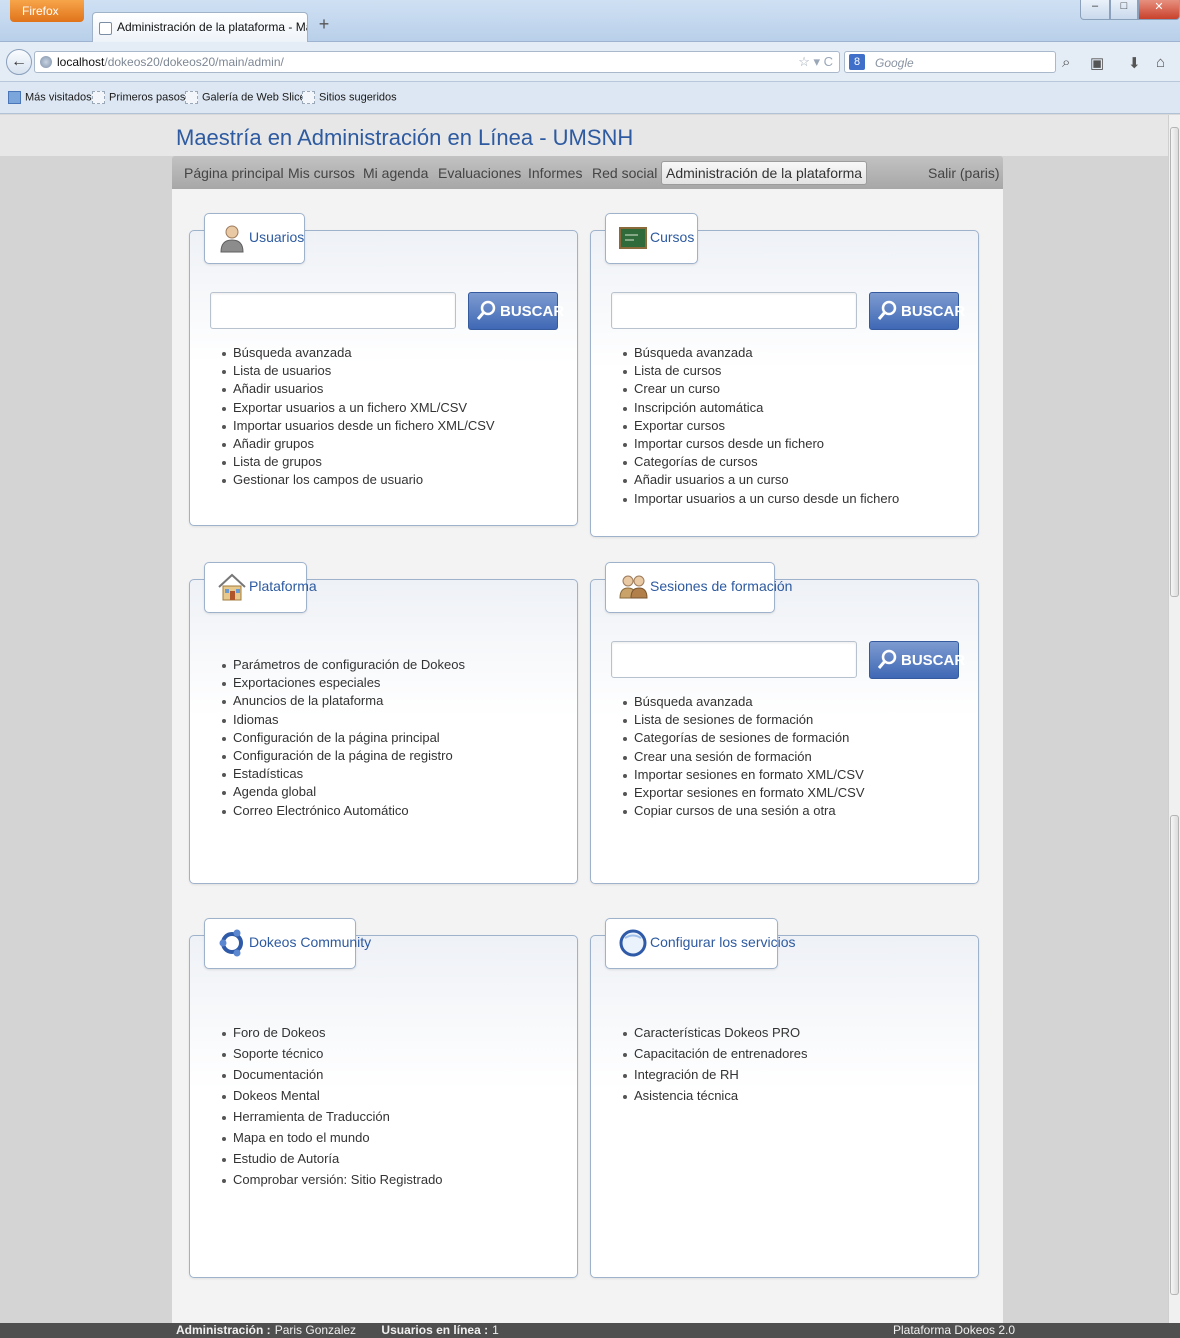  What do you see at coordinates (343, 702) in the screenshot?
I see `list-item: Anuncios de la plataforma` at bounding box center [343, 702].